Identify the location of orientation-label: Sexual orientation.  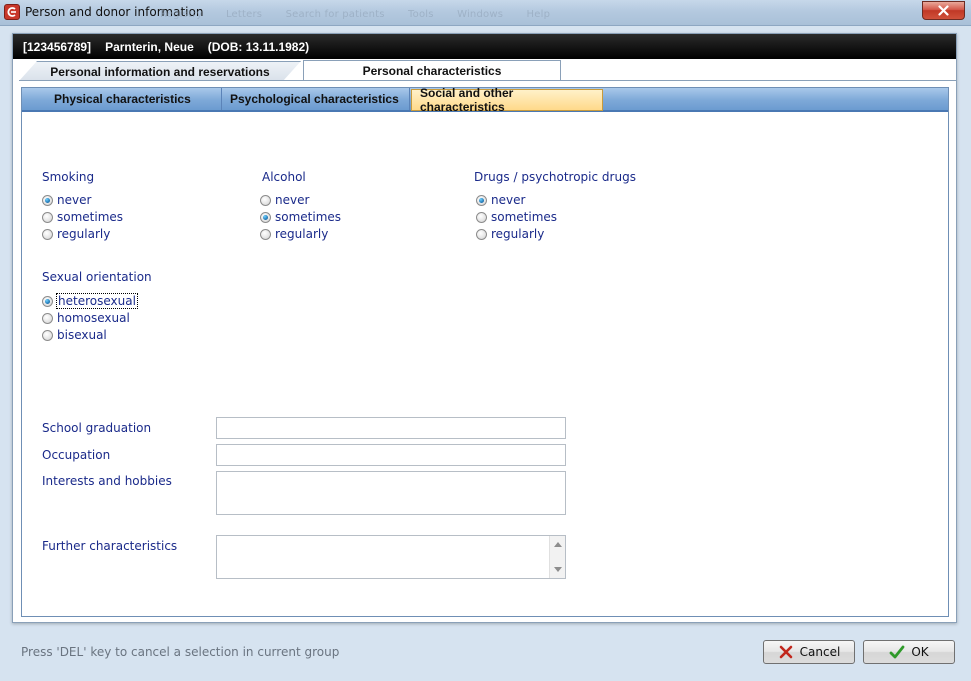
(97, 277).